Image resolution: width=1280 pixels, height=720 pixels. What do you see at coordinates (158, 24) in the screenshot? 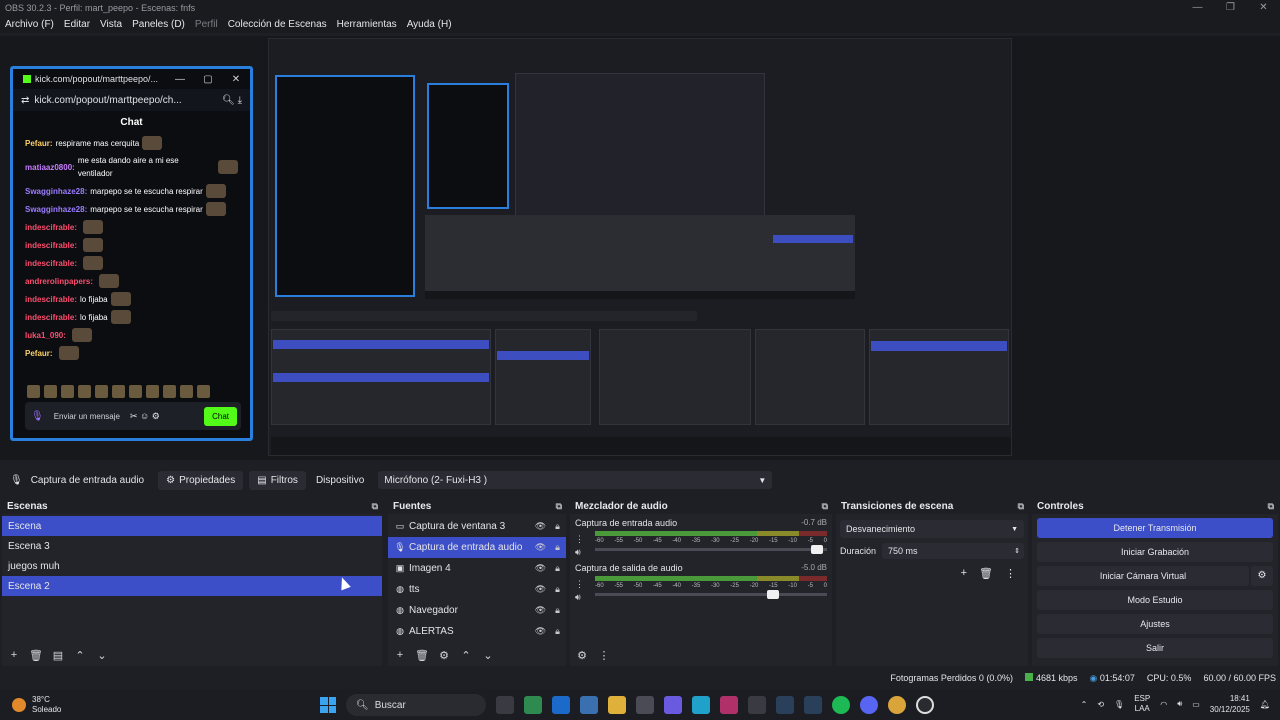
I see `menu-paneles: Paneles (D)` at bounding box center [158, 24].